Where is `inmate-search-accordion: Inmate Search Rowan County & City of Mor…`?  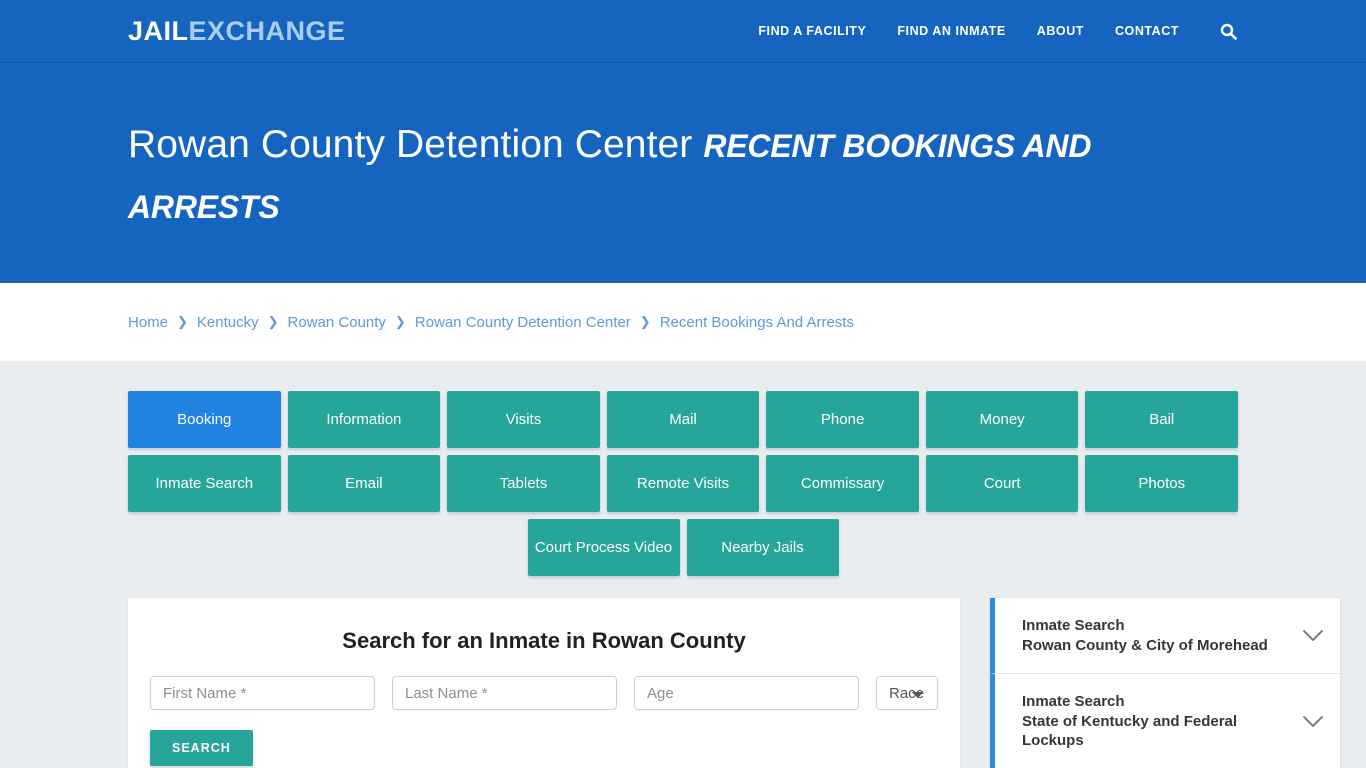
inmate-search-accordion: Inmate Search Rowan County & City of Mor… is located at coordinates (1165, 683).